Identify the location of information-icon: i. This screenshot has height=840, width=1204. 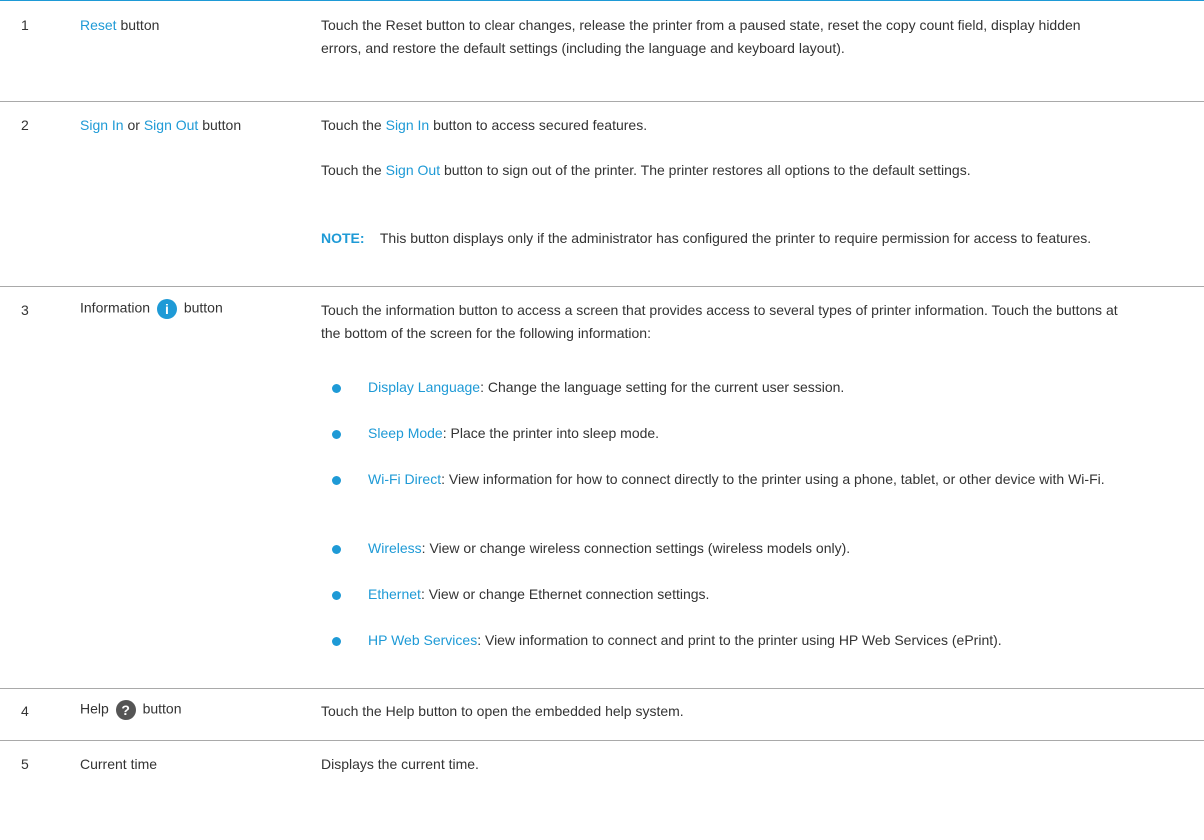
(166, 309).